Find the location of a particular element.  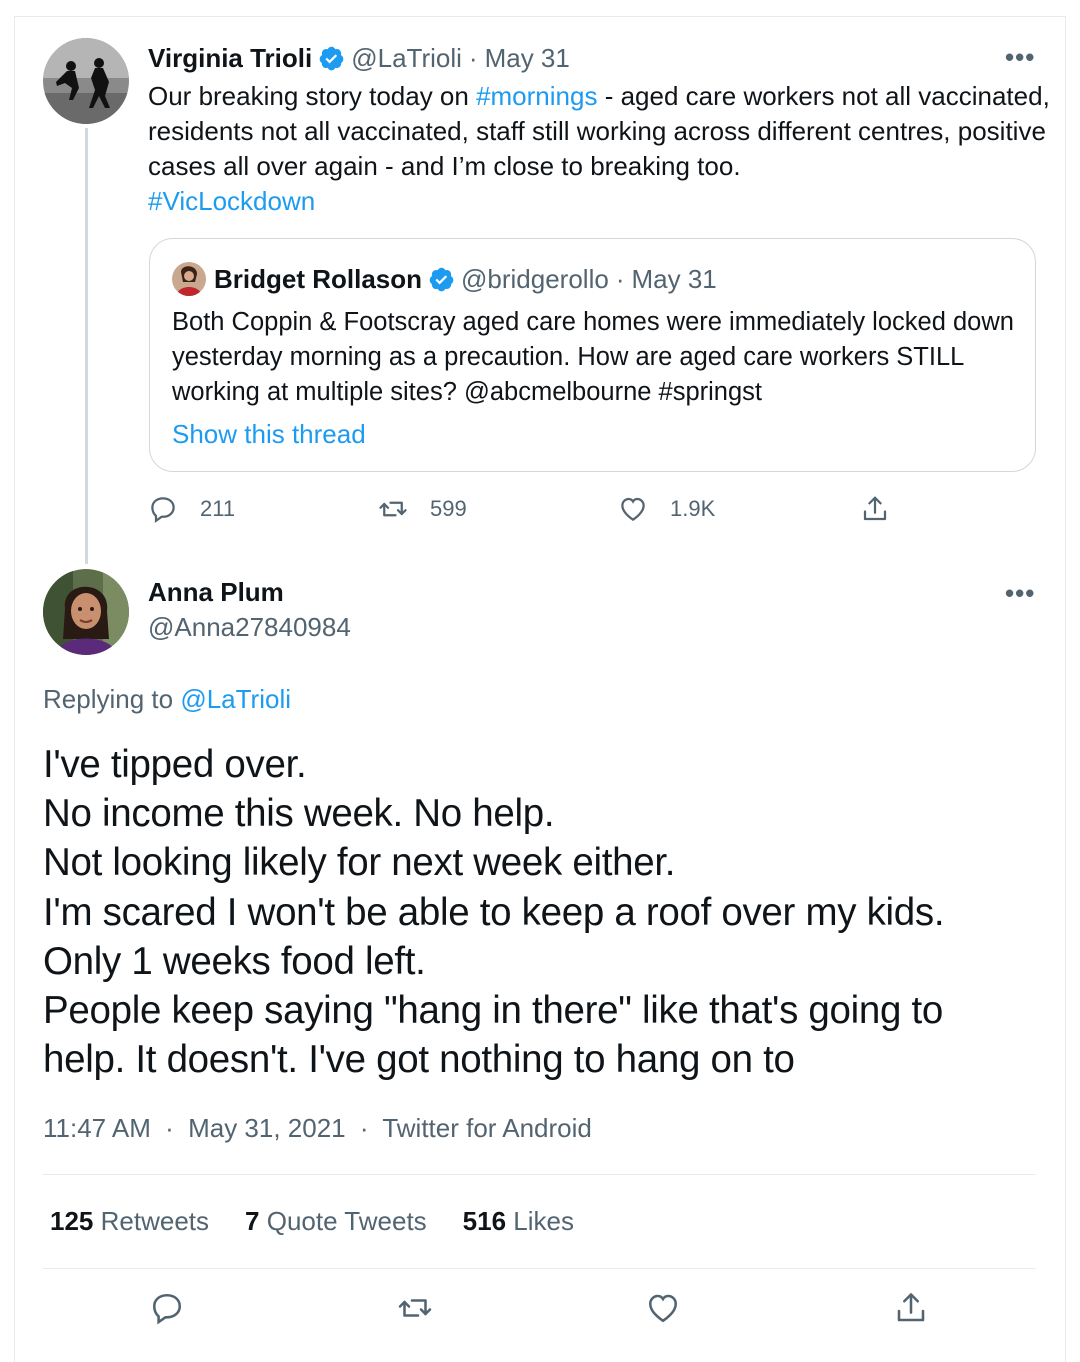

retweets-label: Retweets is located at coordinates (155, 1221).